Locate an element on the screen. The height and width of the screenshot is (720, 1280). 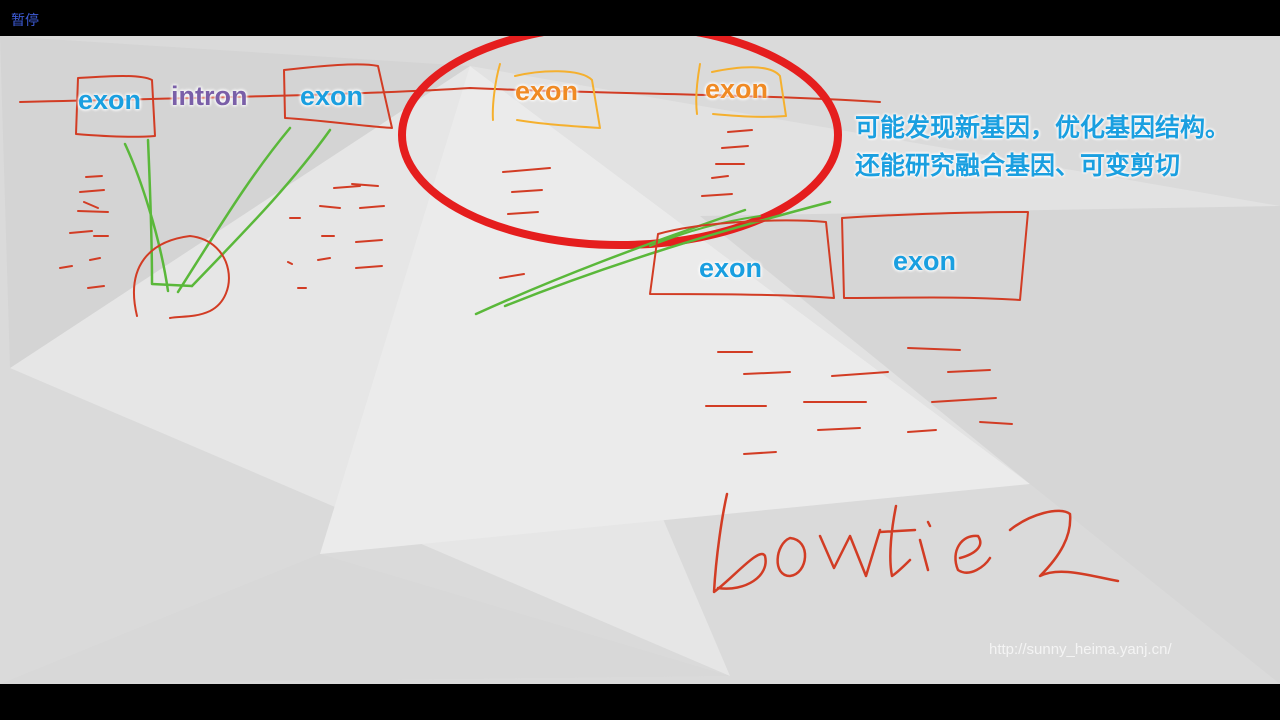
red-loop is located at coordinates (181, 277).